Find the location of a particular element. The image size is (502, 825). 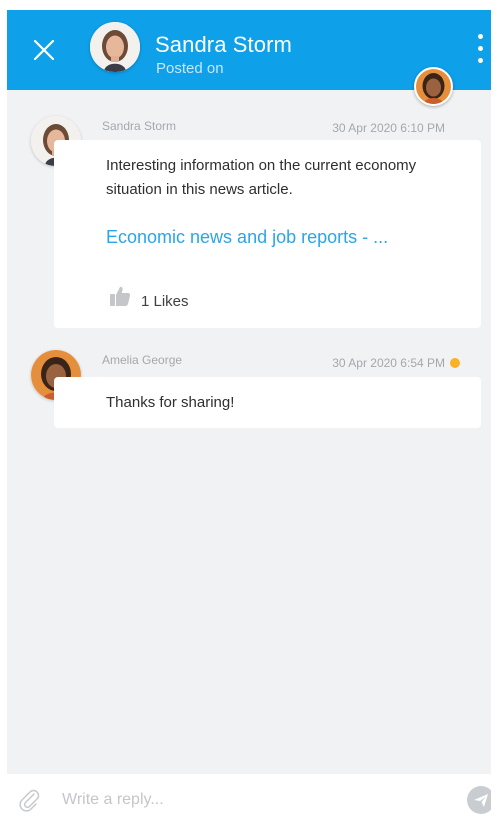

message-author: Sandra Storm is located at coordinates (139, 126).